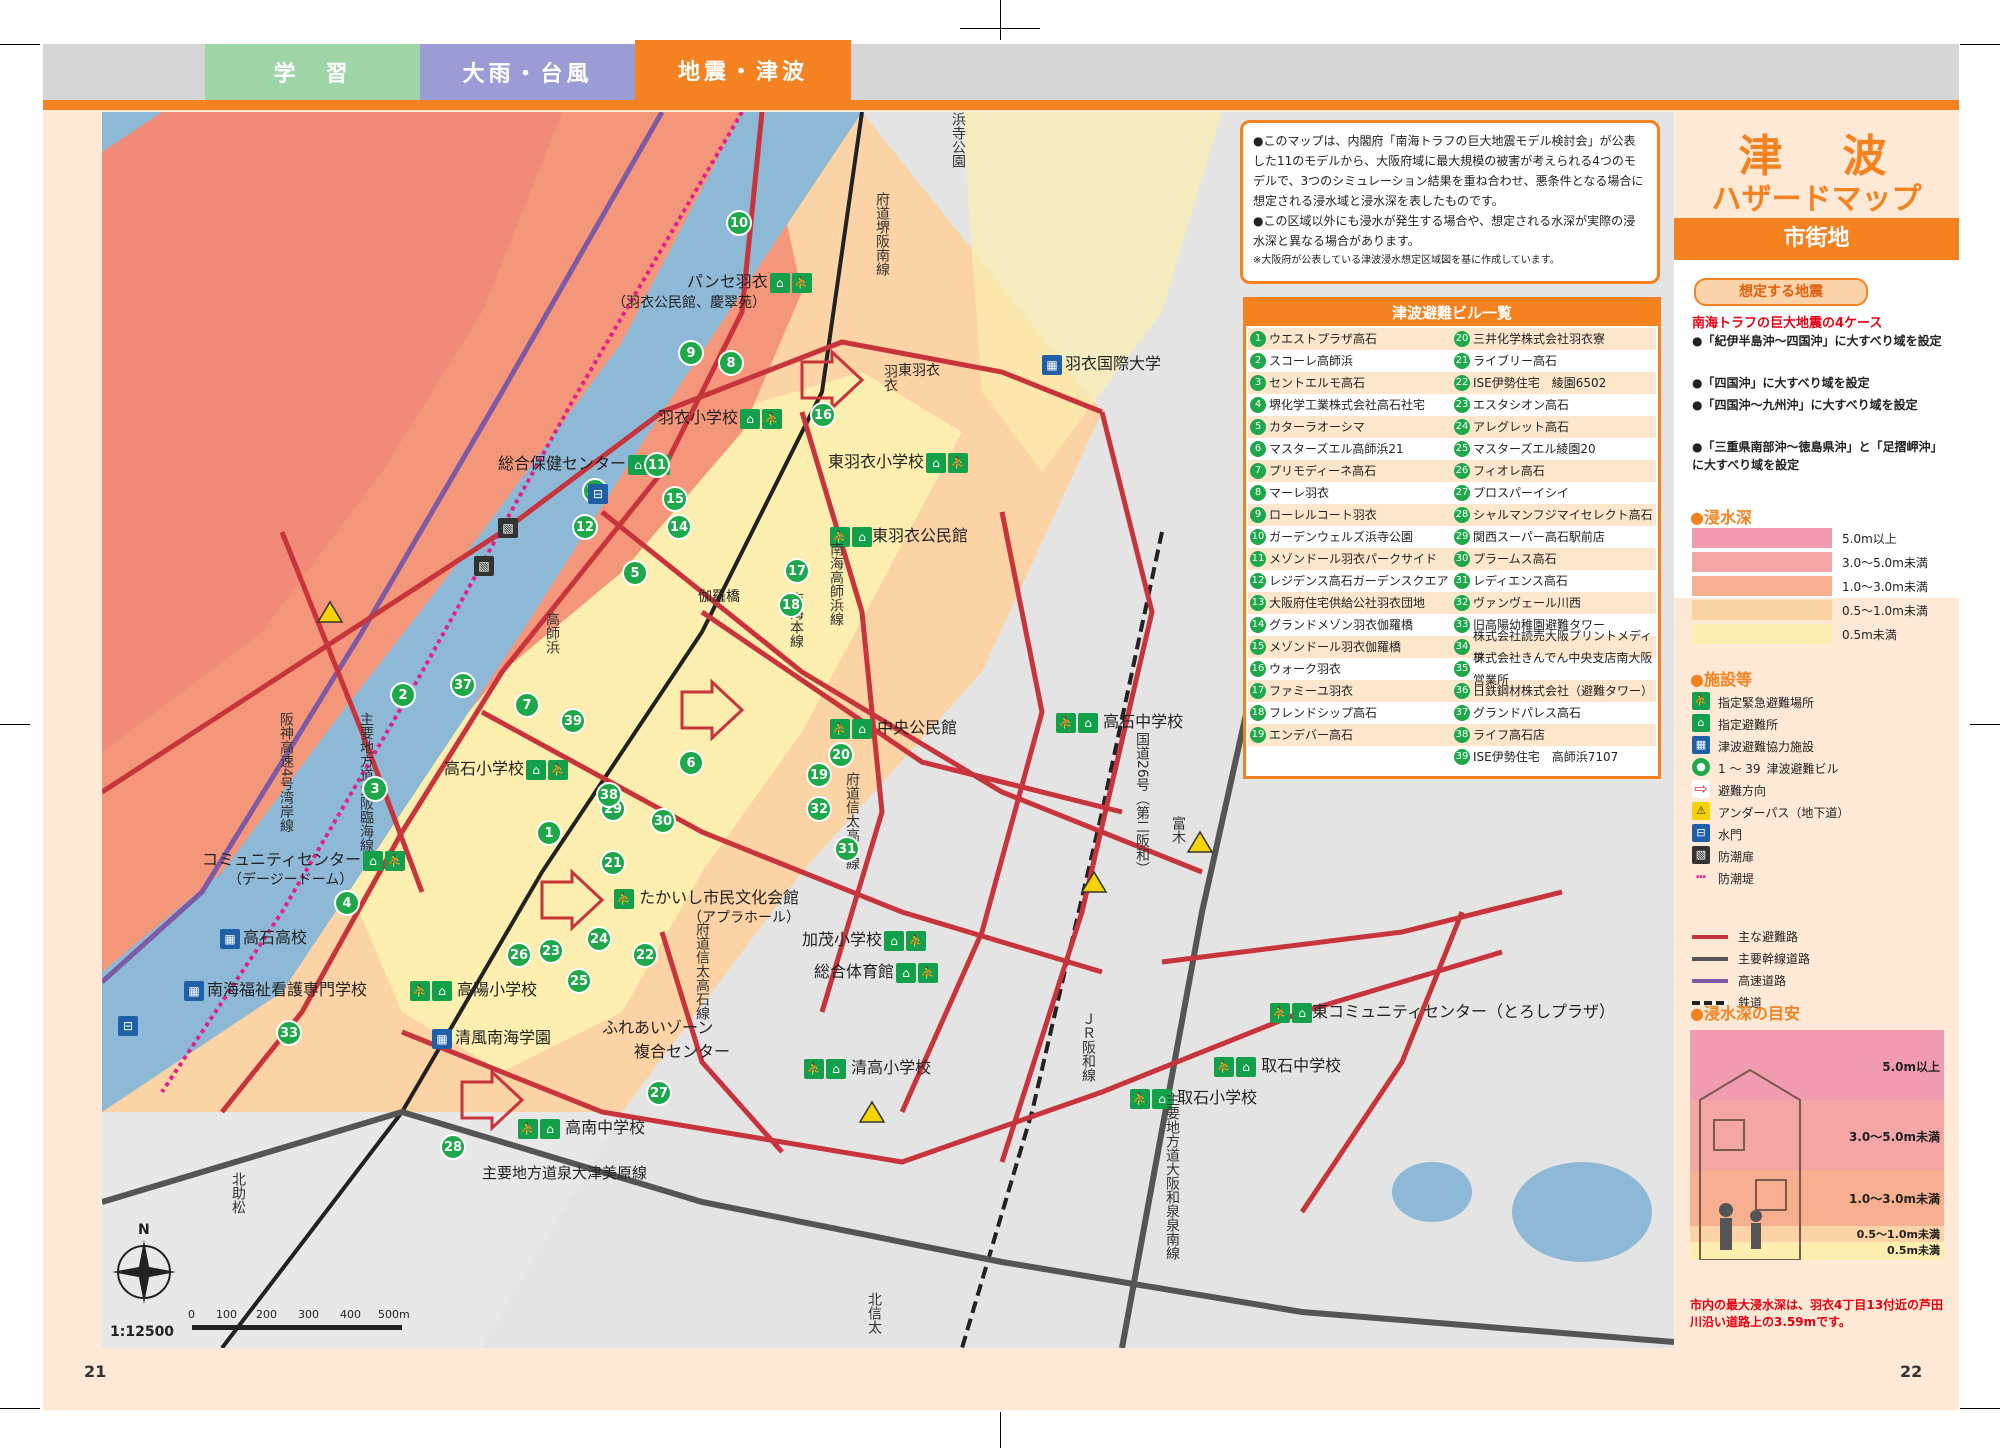 The image size is (2000, 1448). Describe the element at coordinates (691, 353) in the screenshot. I see `building-marker: 9` at that location.